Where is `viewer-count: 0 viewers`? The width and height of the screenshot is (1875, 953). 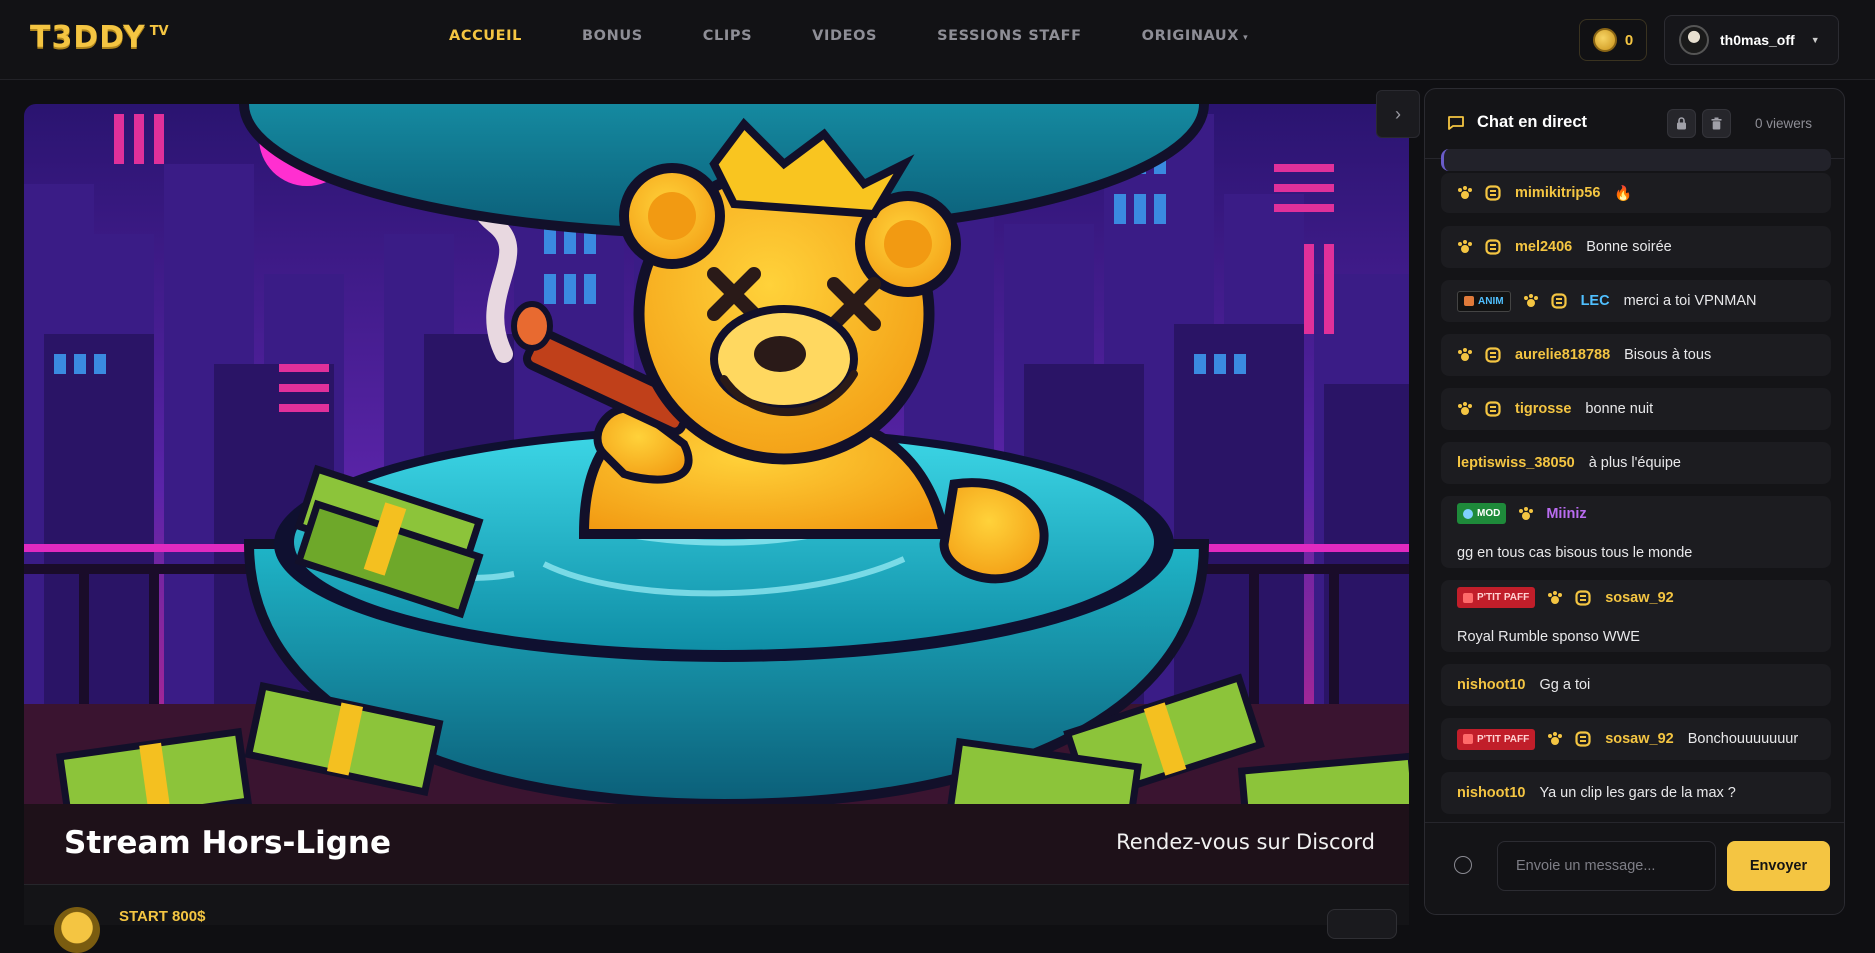
viewer-count: 0 viewers is located at coordinates (1784, 123).